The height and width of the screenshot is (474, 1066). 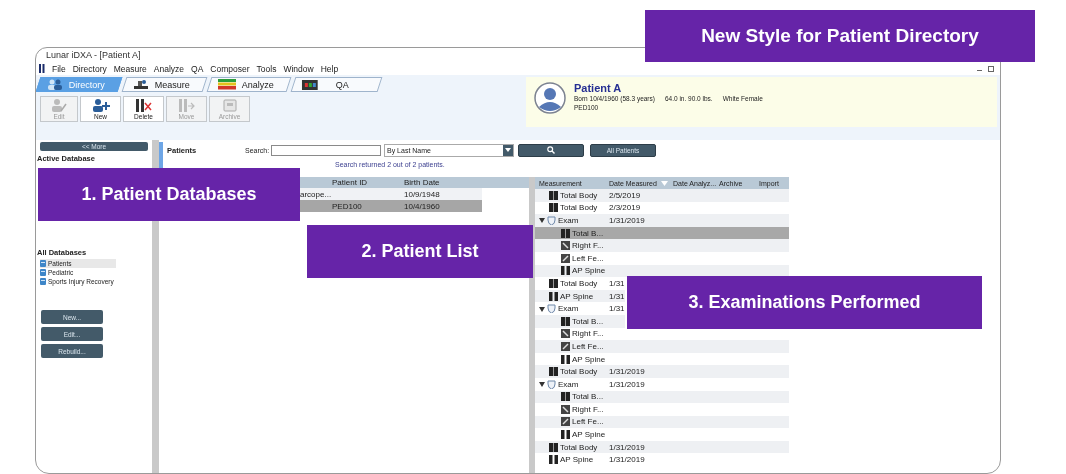 What do you see at coordinates (420, 251) in the screenshot?
I see `callout-label: 2. Patient List` at bounding box center [420, 251].